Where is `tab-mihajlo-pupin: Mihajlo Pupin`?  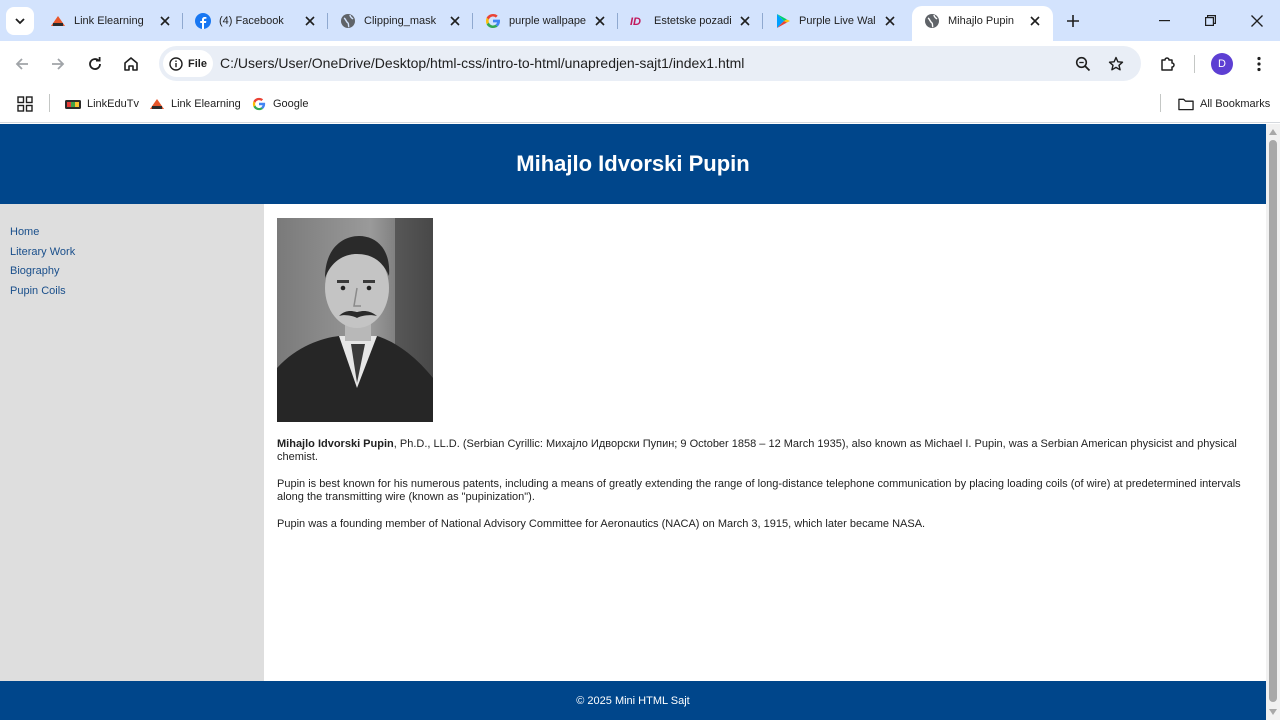
tab-mihajlo-pupin: Mihajlo Pupin is located at coordinates (982, 23).